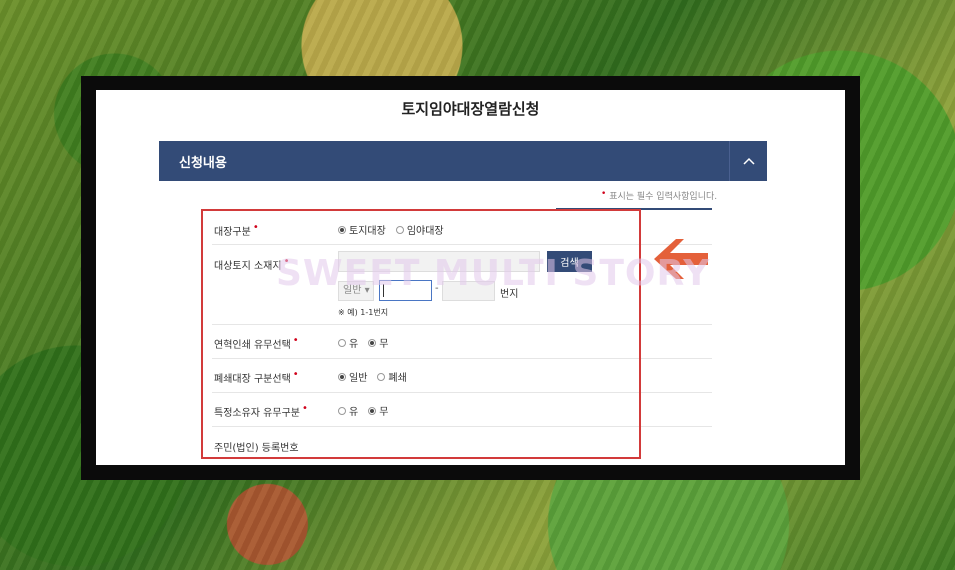 This screenshot has width=955, height=570. I want to click on required-note: • 표시는 필수 입력사항입니다., so click(659, 195).